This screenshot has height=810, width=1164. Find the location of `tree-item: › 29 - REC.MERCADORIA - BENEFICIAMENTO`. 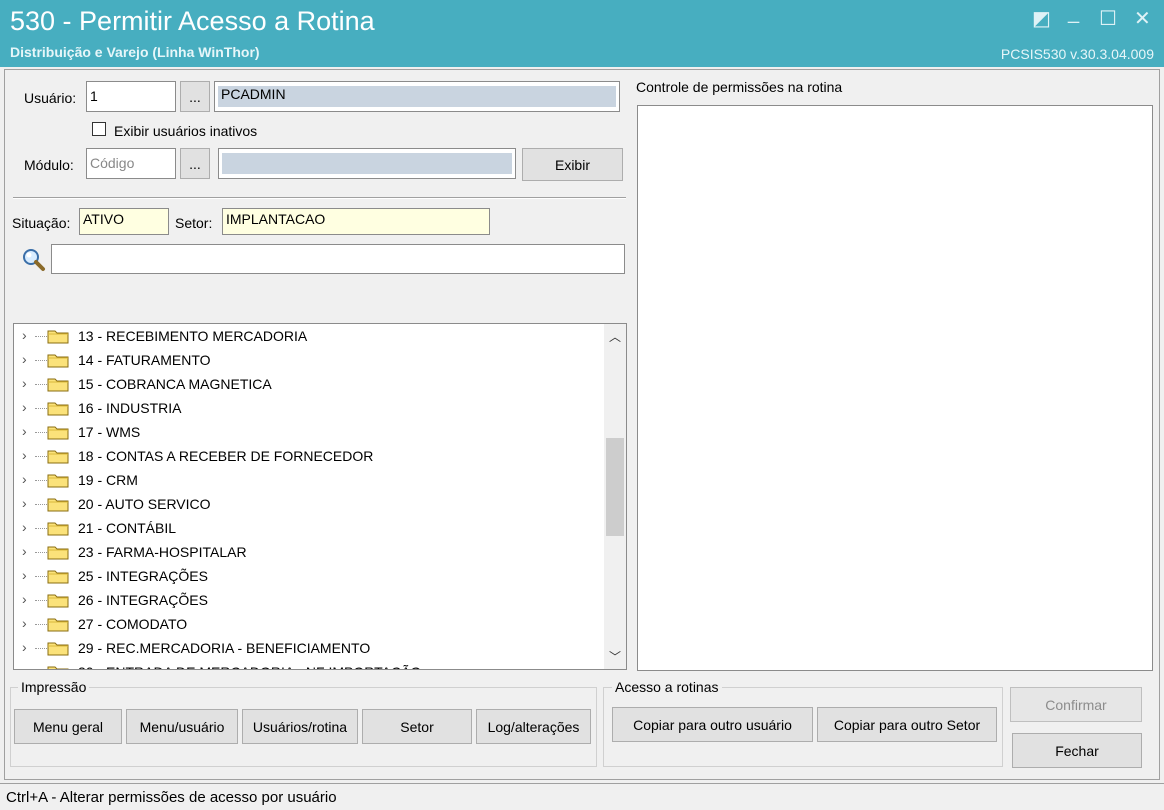

tree-item: › 29 - REC.MERCADORIA - BENEFICIAMENTO is located at coordinates (306, 649).